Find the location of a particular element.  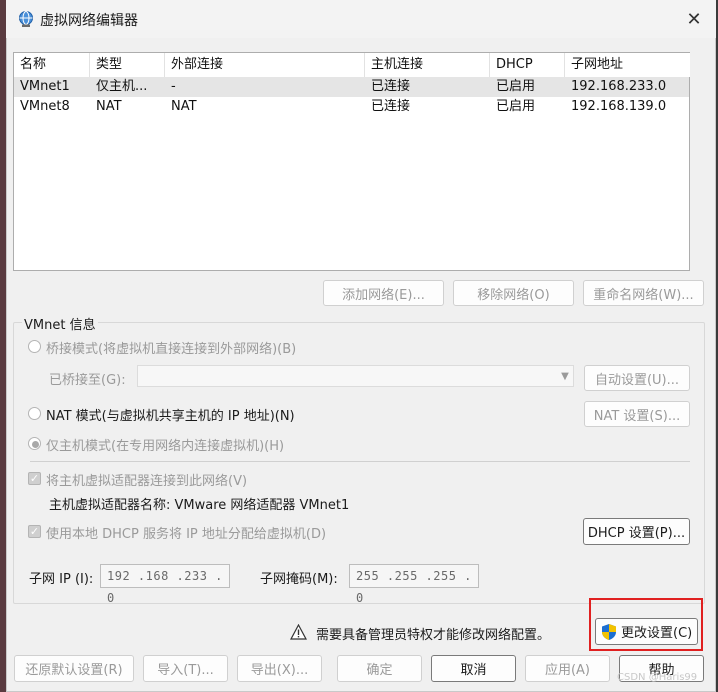

bridged-mode-radio is located at coordinates (34, 346).